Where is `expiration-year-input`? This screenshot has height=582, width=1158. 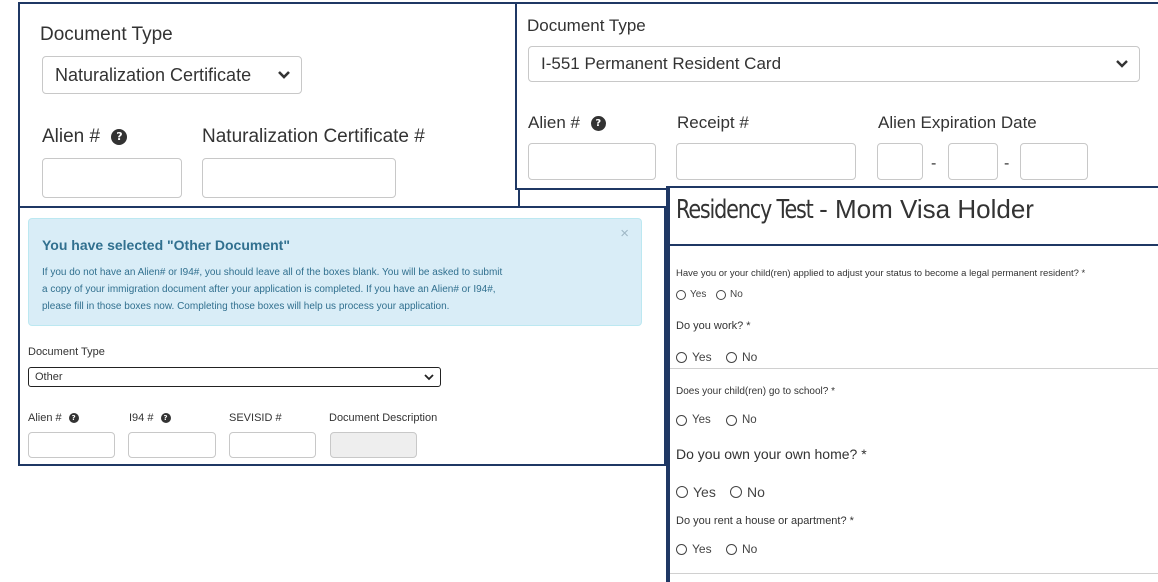 expiration-year-input is located at coordinates (1054, 161).